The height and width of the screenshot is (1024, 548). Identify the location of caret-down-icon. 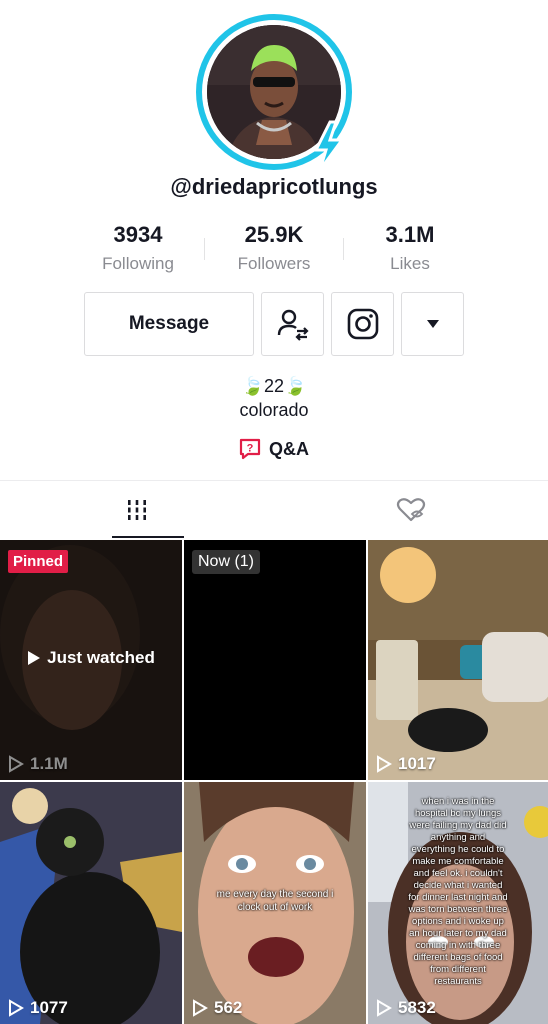
(432, 324).